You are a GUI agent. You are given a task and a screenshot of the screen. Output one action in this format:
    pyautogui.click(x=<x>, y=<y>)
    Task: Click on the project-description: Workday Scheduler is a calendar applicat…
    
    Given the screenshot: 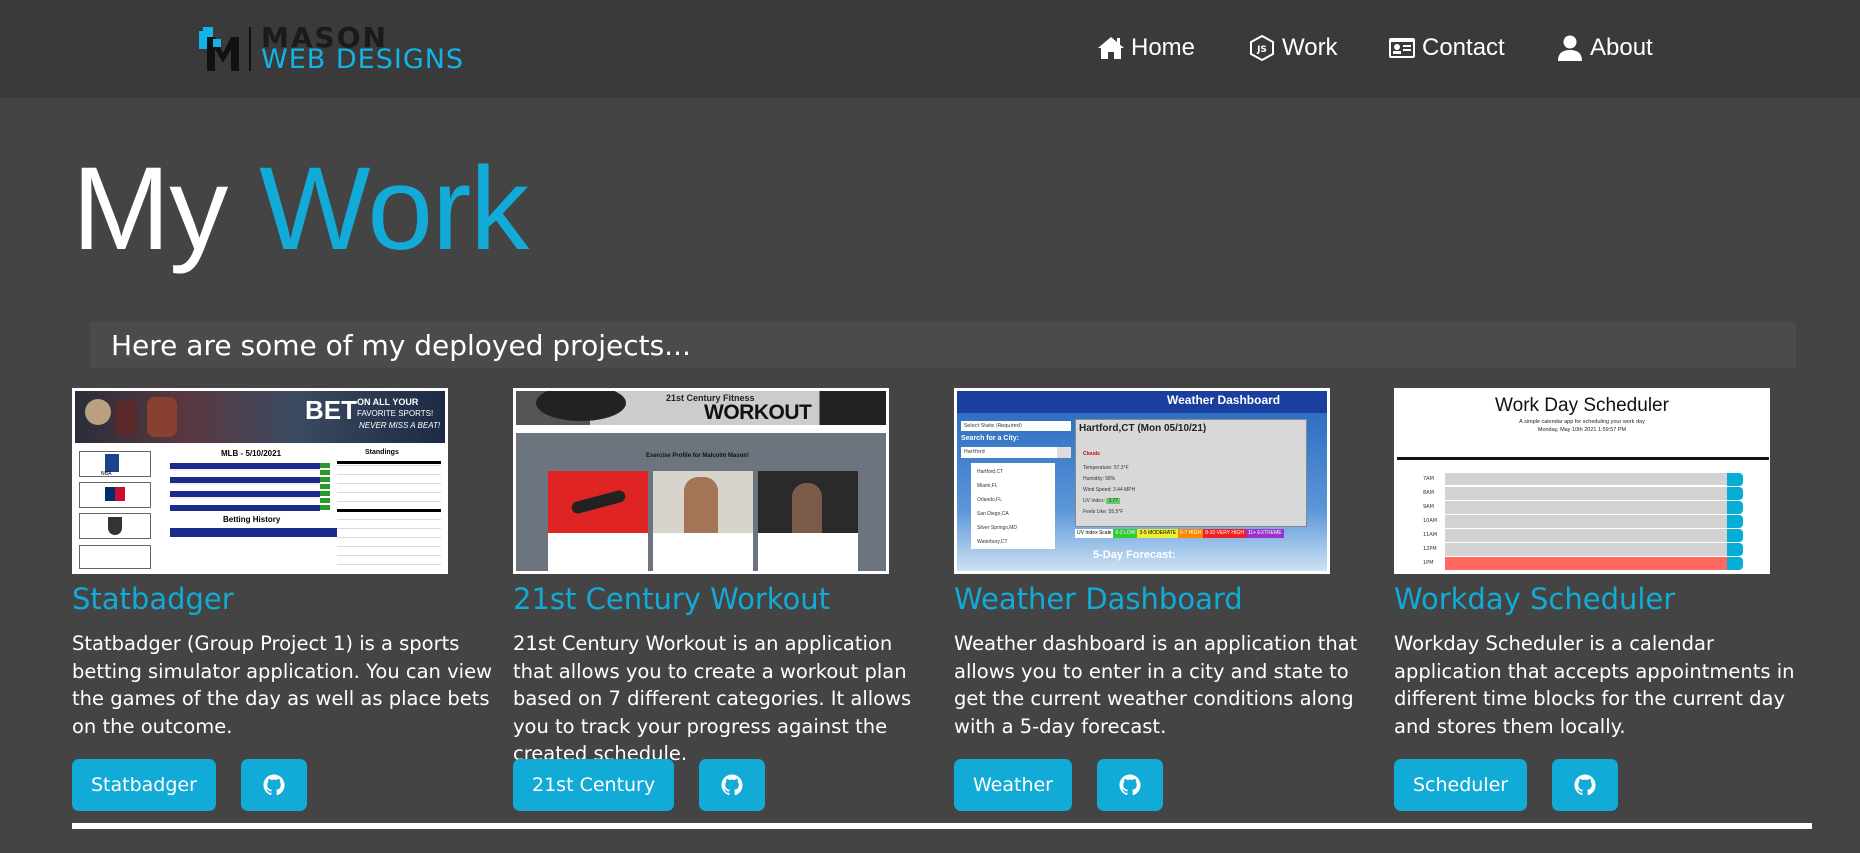 What is the action you would take?
    pyautogui.click(x=1594, y=685)
    